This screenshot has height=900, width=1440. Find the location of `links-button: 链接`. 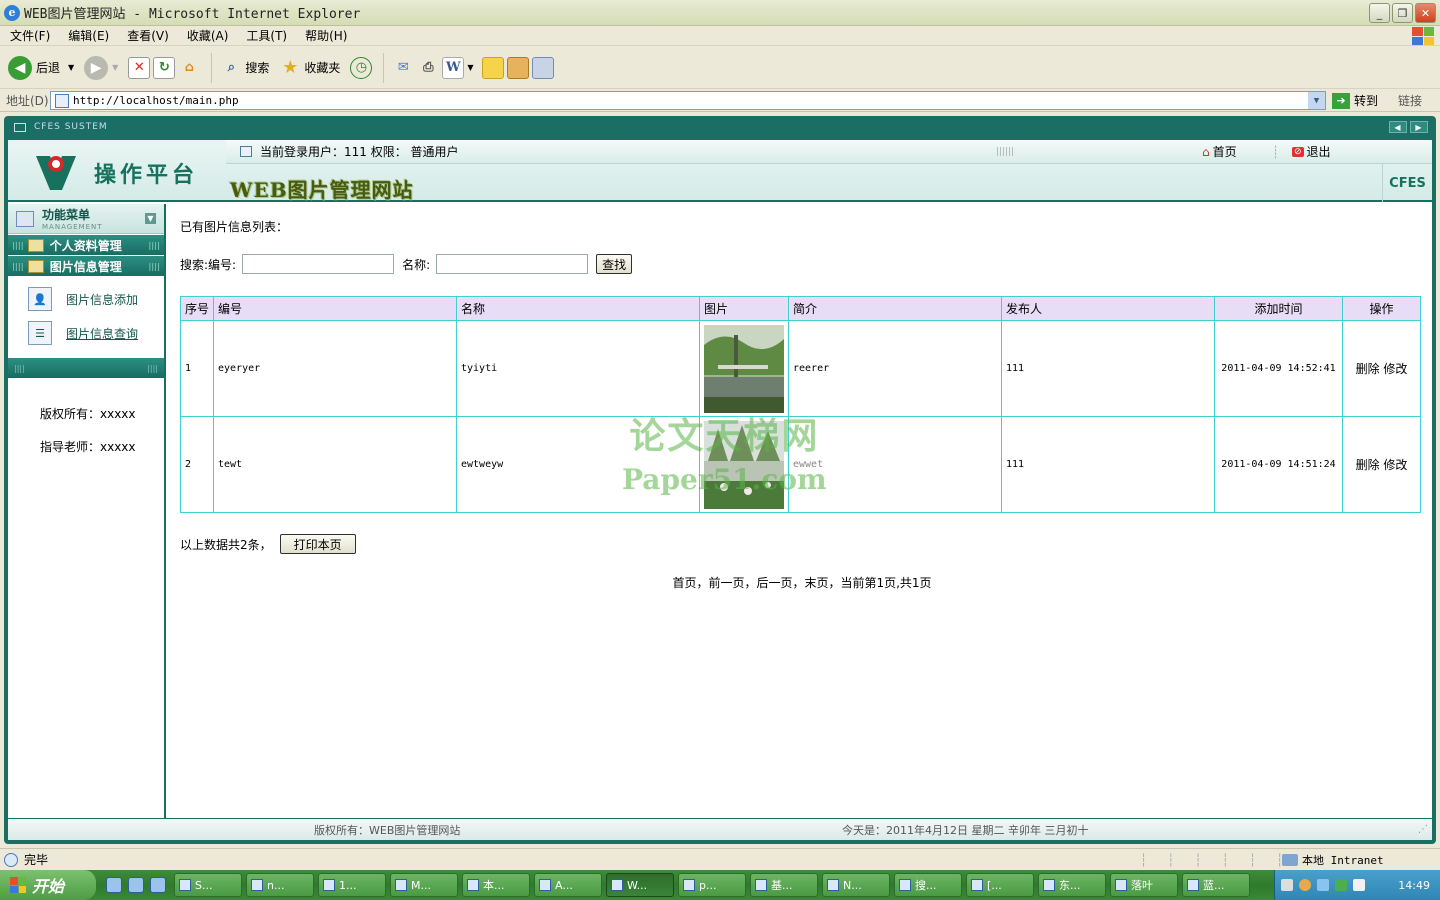

links-button: 链接 is located at coordinates (1410, 100).